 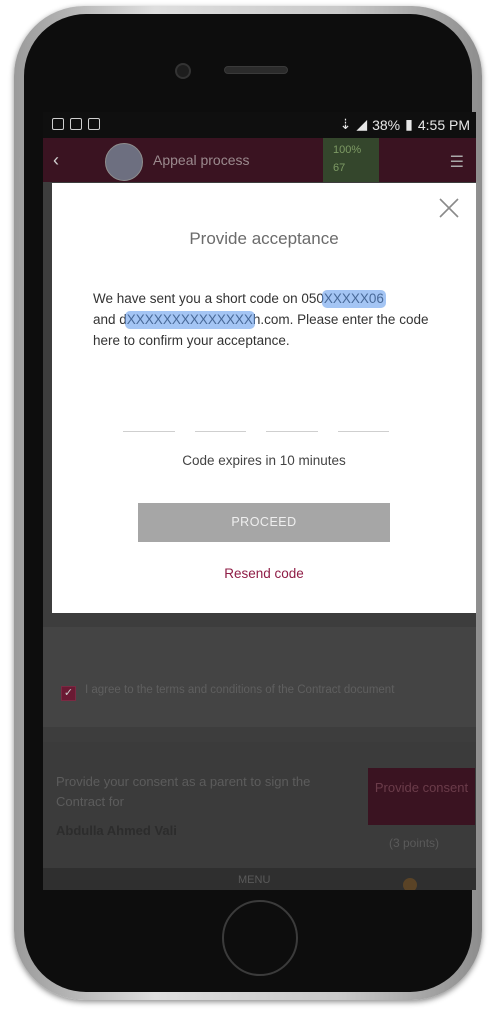 I want to click on proceed-button: PROCEED, so click(x=264, y=522).